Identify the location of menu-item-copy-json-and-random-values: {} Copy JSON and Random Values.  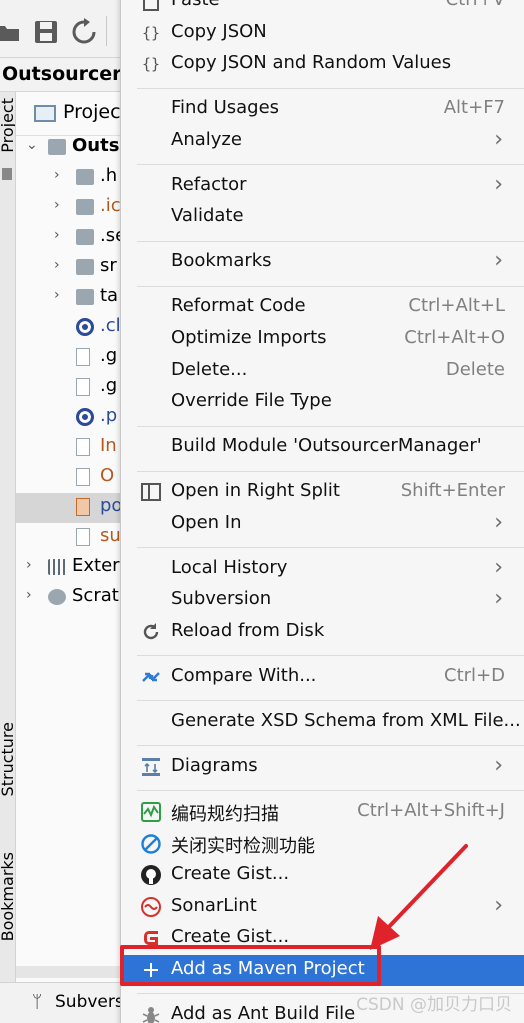
(322, 64).